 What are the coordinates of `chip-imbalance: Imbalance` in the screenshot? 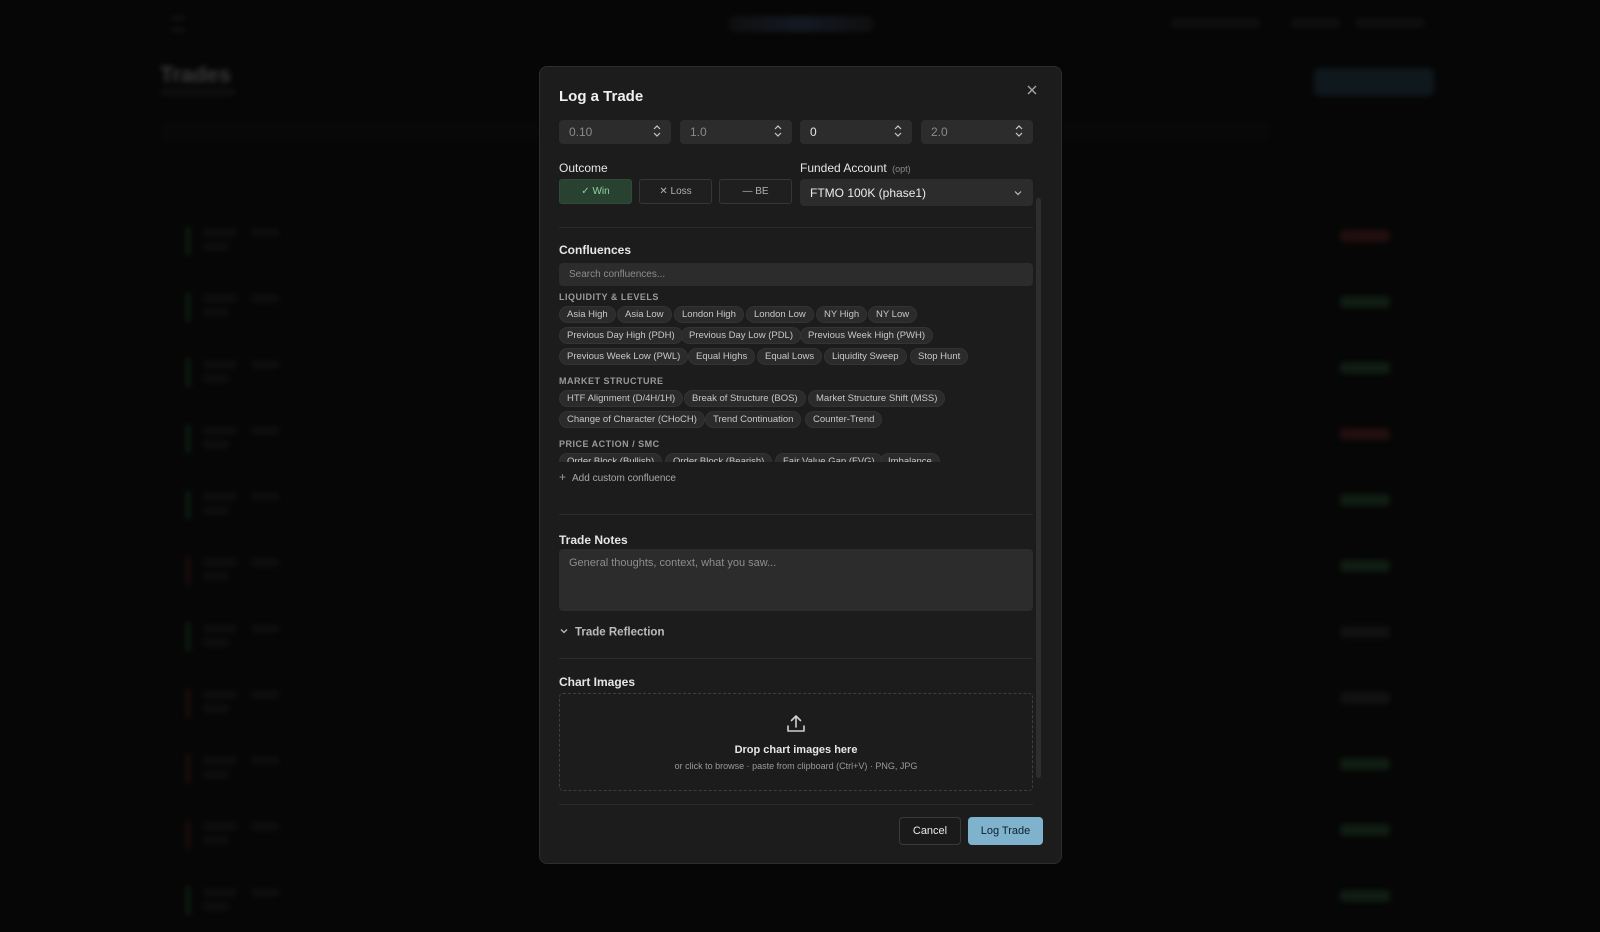 It's located at (910, 457).